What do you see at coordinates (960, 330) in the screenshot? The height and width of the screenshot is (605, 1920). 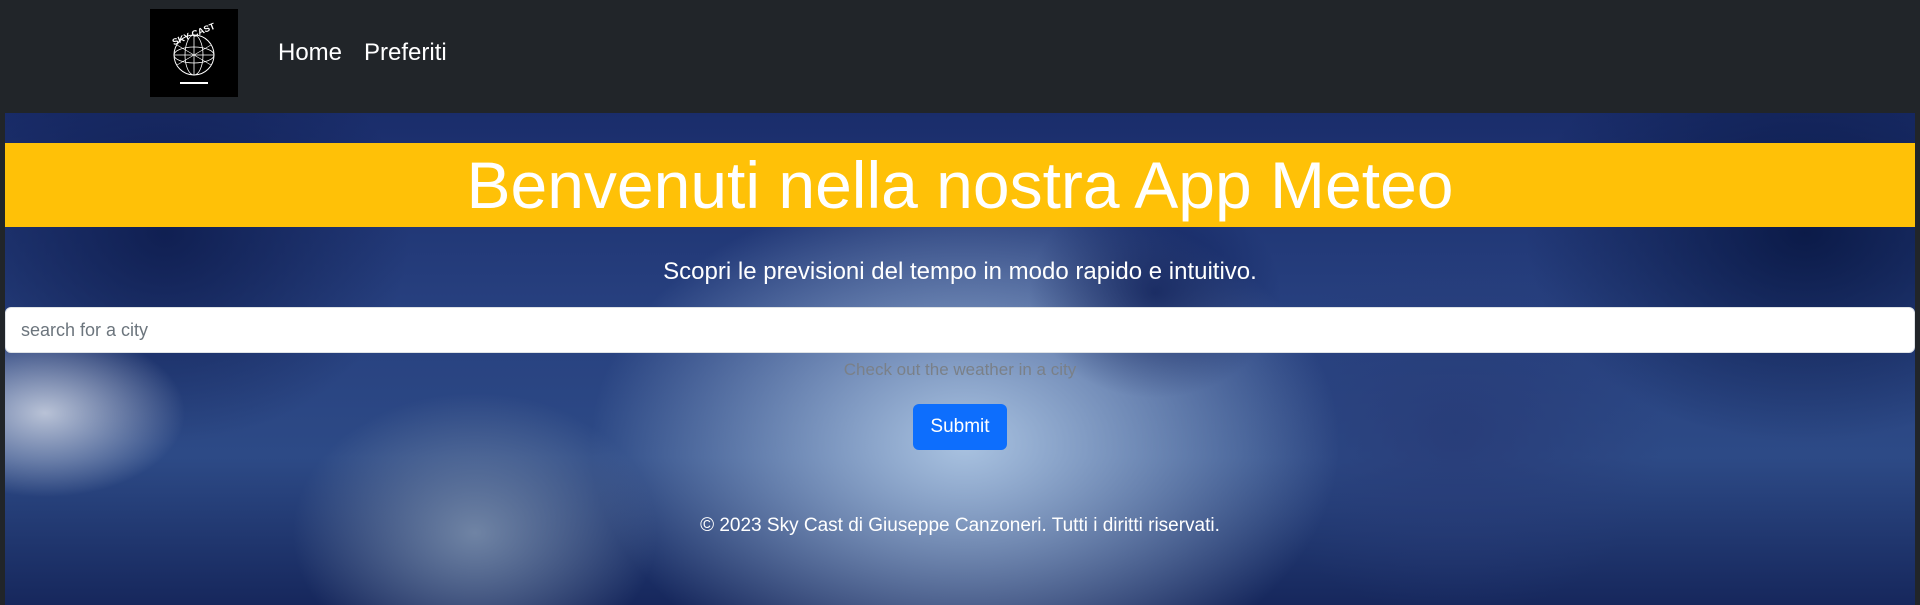 I see `city-search-input` at bounding box center [960, 330].